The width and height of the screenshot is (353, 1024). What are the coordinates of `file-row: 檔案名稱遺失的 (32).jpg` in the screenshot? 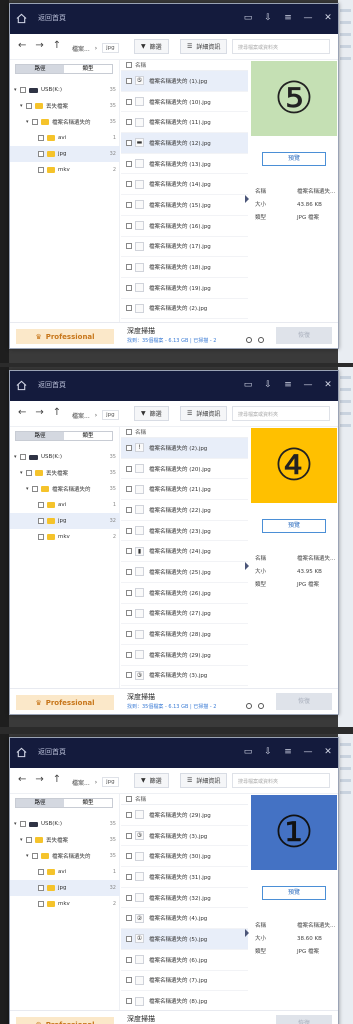 It's located at (184, 898).